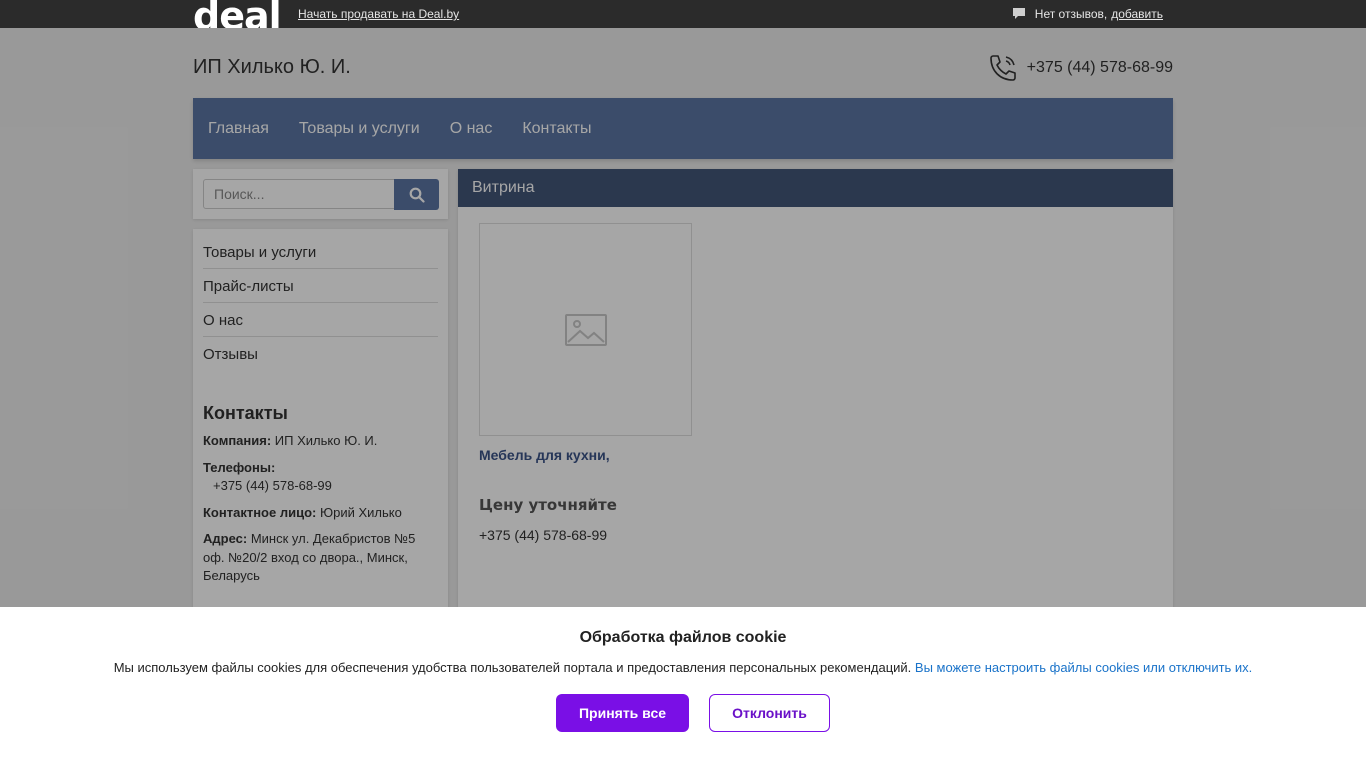 This screenshot has height=768, width=1366. I want to click on start-selling-link: Начать продавать на Deal.by, so click(378, 14).